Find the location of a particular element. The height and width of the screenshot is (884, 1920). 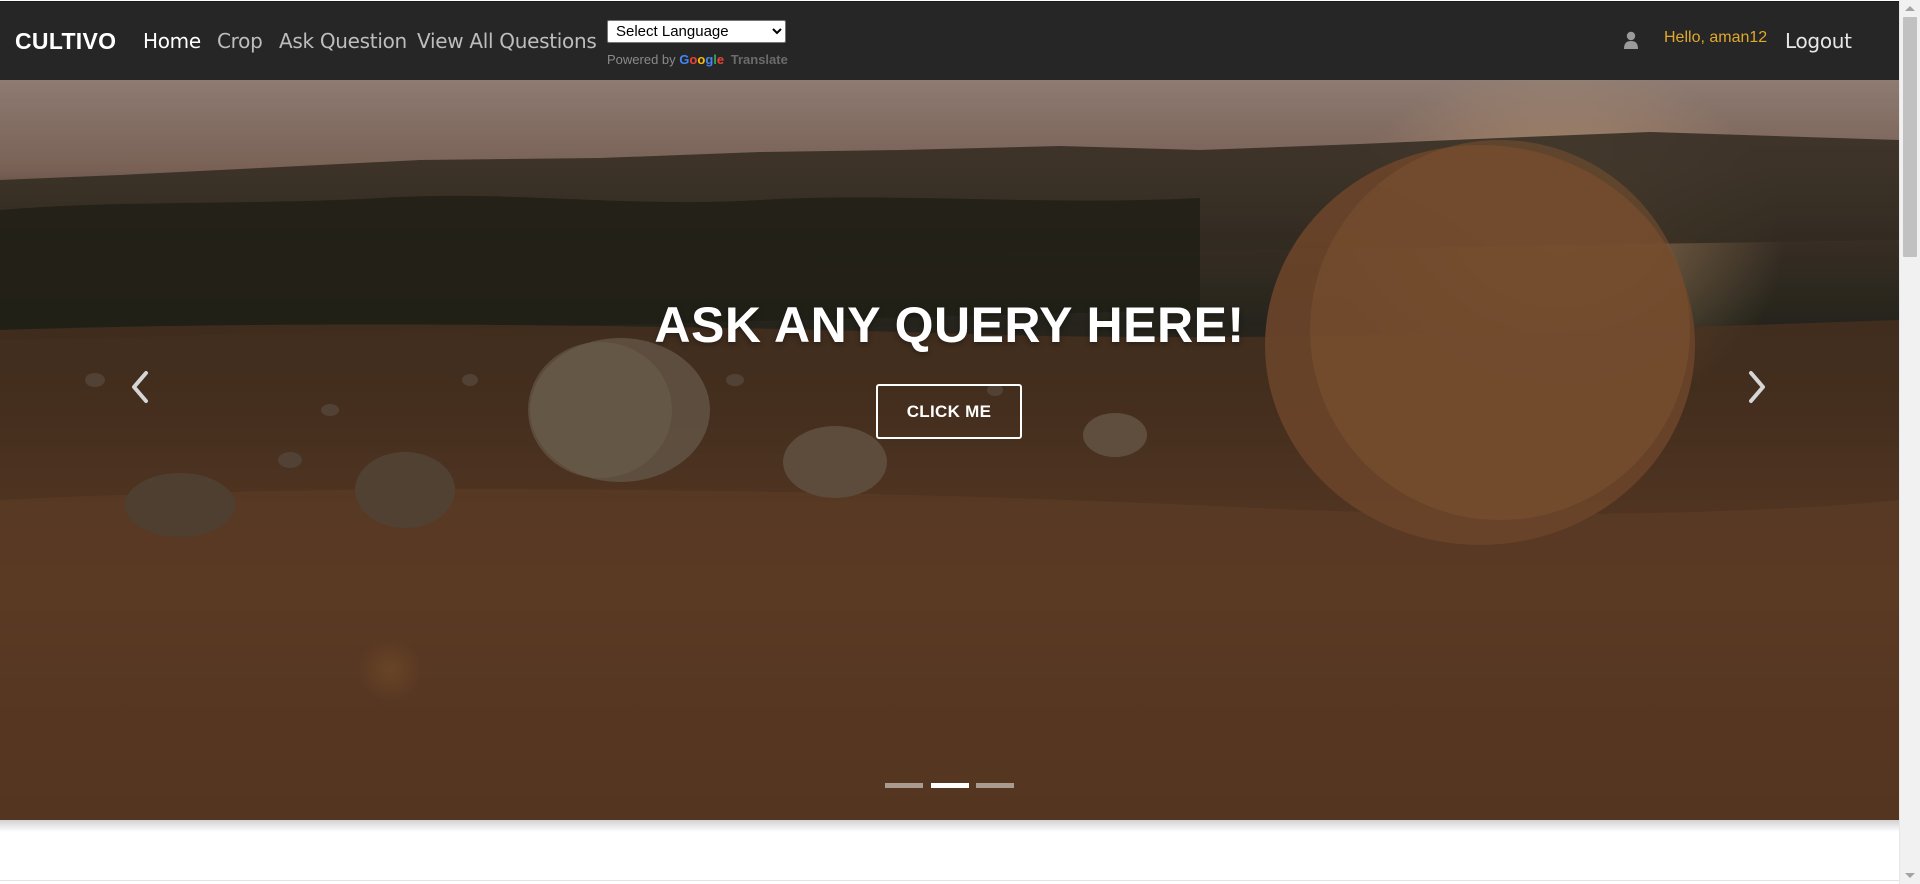

nav-link-crop: Crop is located at coordinates (240, 41).